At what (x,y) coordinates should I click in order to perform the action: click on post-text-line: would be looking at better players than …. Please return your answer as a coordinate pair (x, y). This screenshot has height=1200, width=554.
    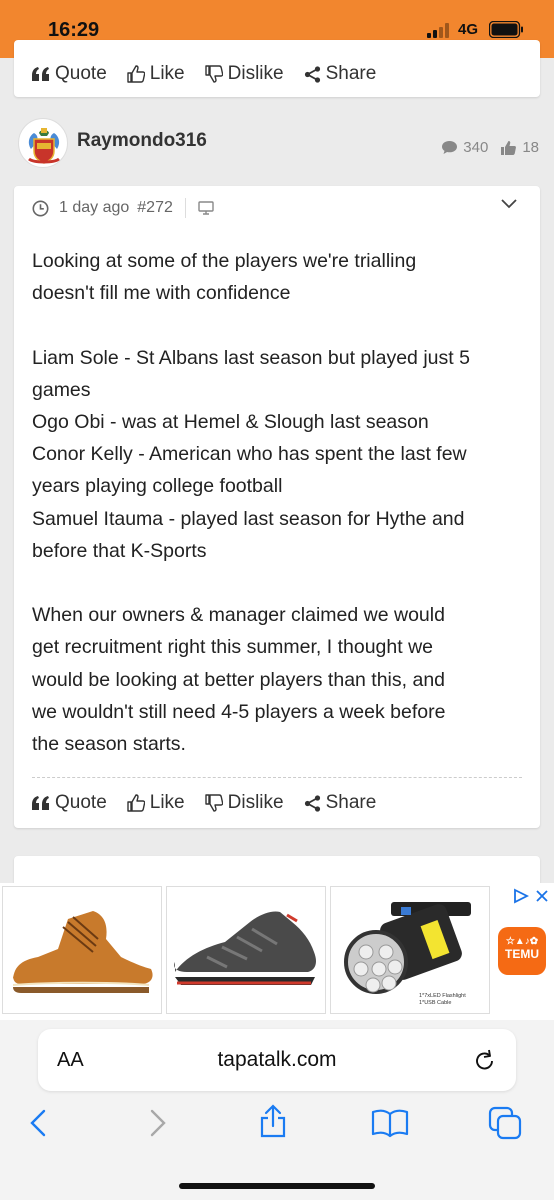
    Looking at the image, I should click on (239, 679).